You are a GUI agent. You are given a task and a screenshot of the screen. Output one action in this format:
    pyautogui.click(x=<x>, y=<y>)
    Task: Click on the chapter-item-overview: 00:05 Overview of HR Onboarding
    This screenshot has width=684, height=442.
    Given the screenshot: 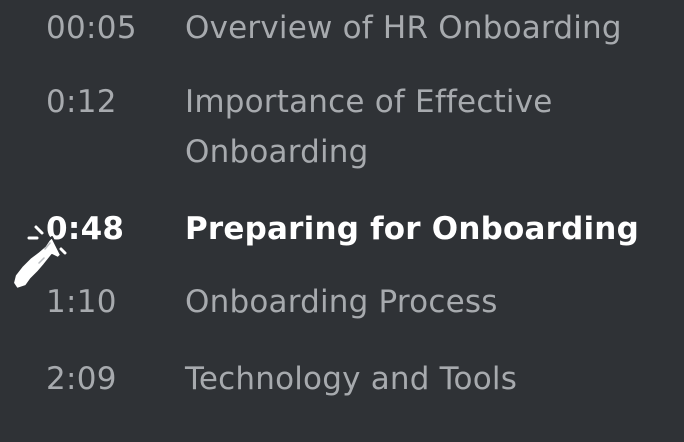 What is the action you would take?
    pyautogui.click(x=342, y=28)
    